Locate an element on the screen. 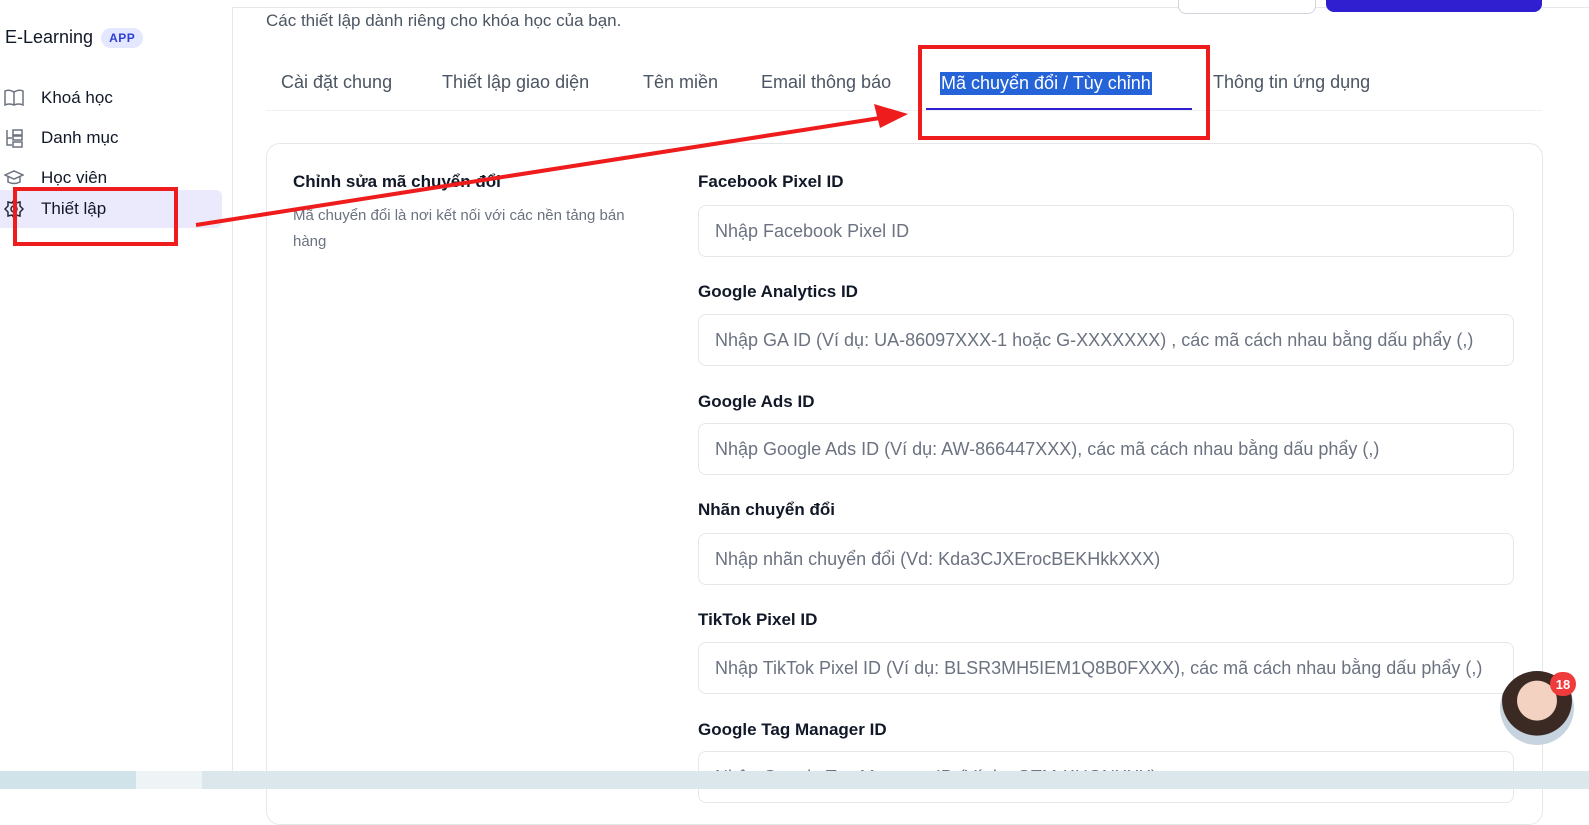  annotation-arrow is located at coordinates (551, 165).